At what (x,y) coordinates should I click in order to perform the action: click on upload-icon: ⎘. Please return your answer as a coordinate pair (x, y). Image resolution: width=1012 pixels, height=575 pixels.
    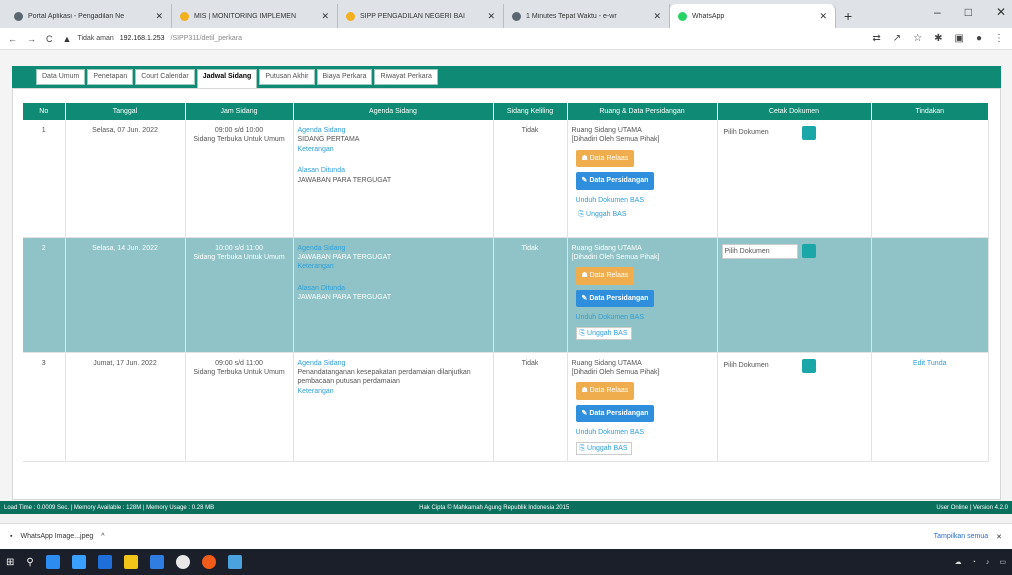
    Looking at the image, I should click on (582, 215).